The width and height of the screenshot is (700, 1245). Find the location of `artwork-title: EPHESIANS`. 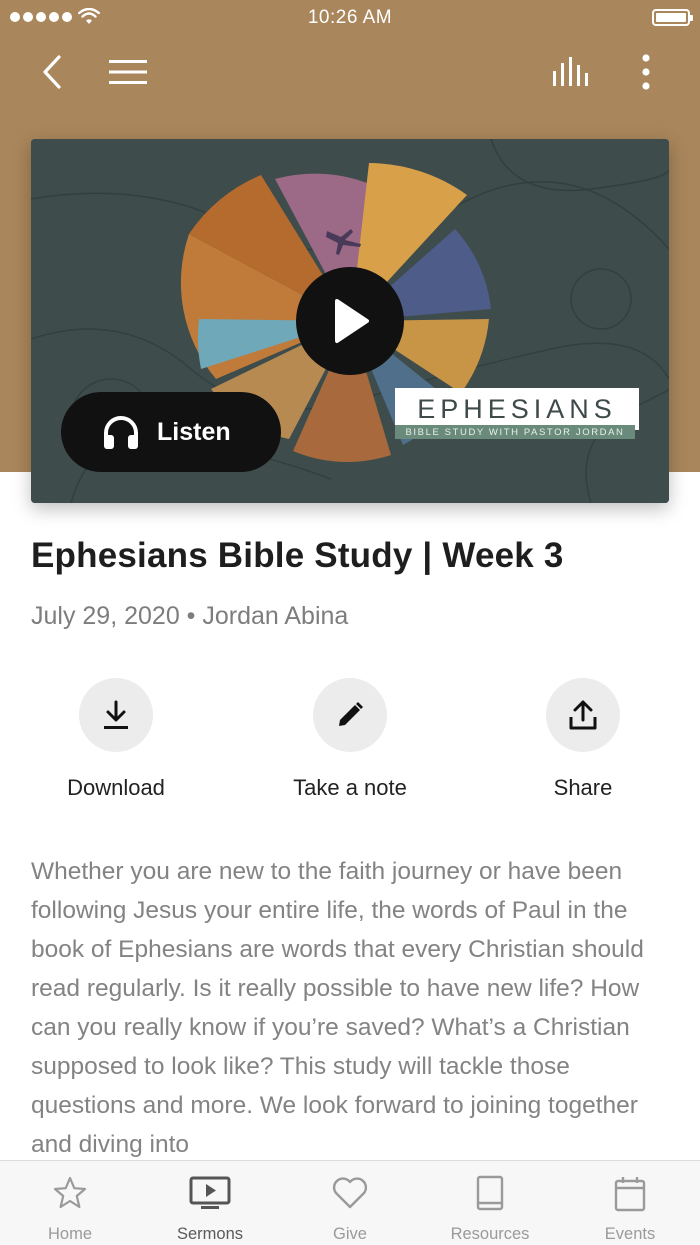

artwork-title: EPHESIANS is located at coordinates (517, 409).